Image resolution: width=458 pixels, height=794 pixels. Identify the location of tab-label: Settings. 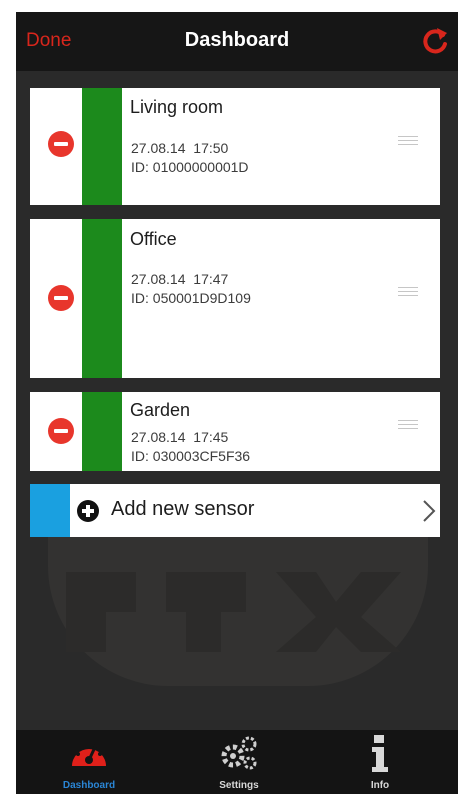
(239, 785).